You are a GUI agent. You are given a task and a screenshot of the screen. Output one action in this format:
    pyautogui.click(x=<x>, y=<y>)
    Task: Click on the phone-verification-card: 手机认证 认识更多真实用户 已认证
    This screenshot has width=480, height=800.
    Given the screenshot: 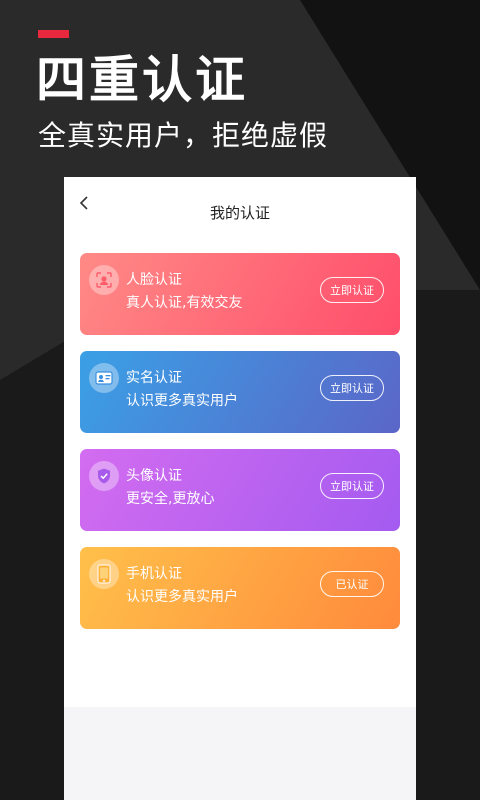 What is the action you would take?
    pyautogui.click(x=240, y=588)
    